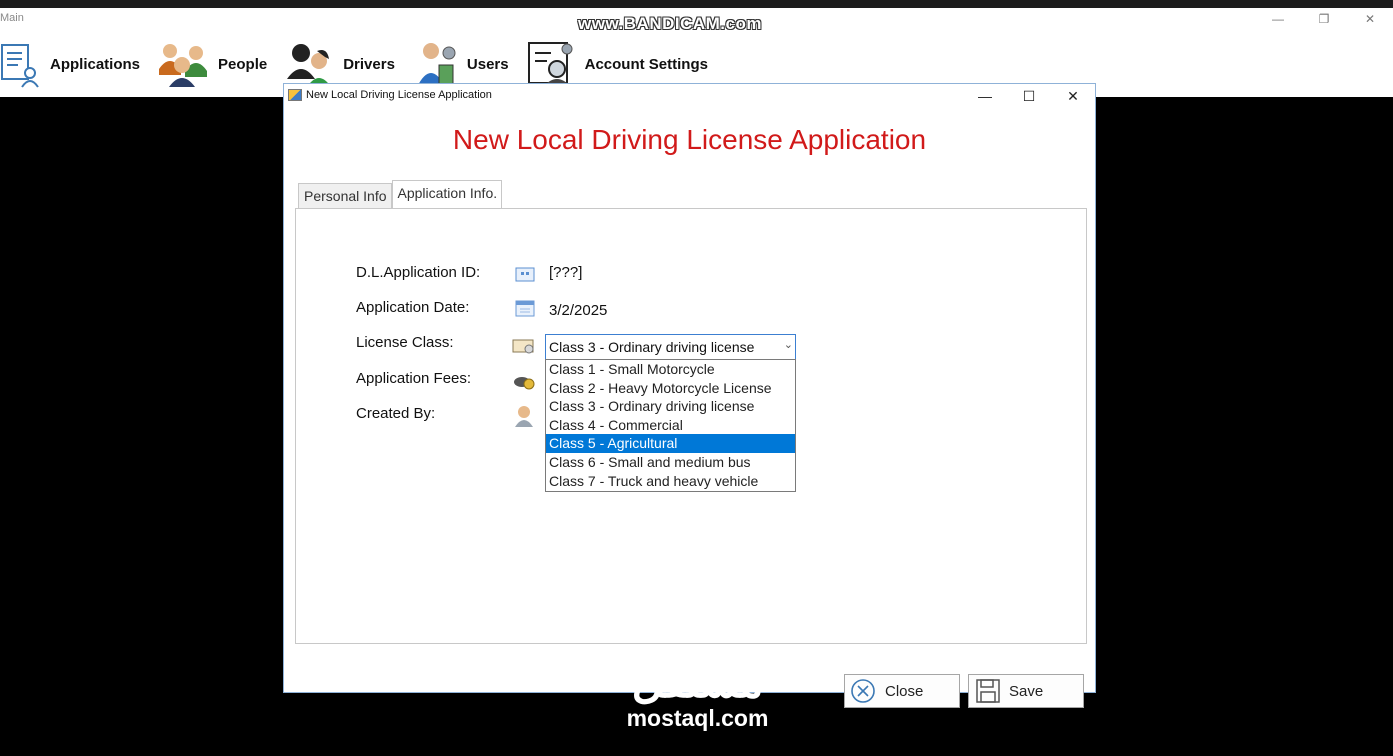 The width and height of the screenshot is (1393, 756). Describe the element at coordinates (524, 416) in the screenshot. I see `user-icon` at that location.